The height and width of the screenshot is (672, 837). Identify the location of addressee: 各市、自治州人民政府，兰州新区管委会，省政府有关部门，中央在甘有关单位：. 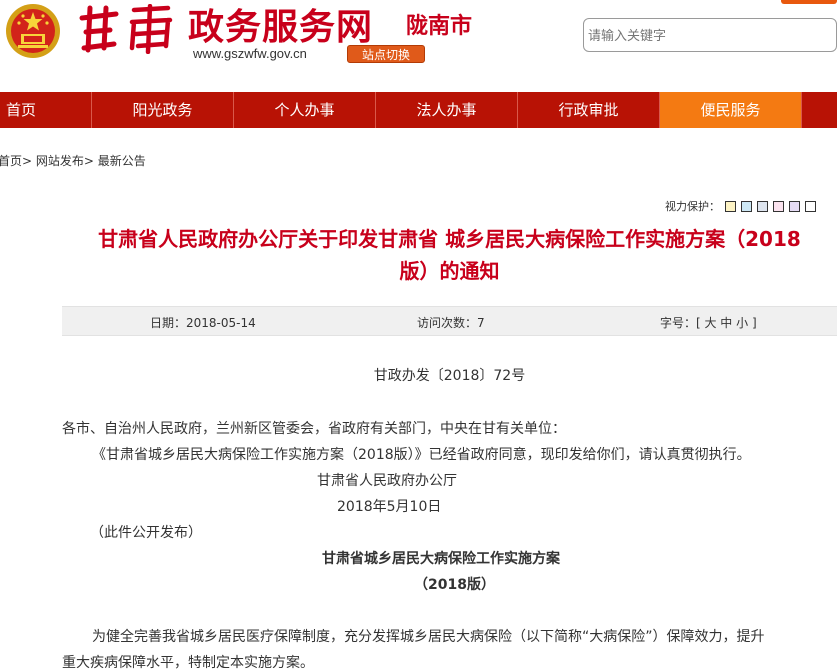
(314, 429).